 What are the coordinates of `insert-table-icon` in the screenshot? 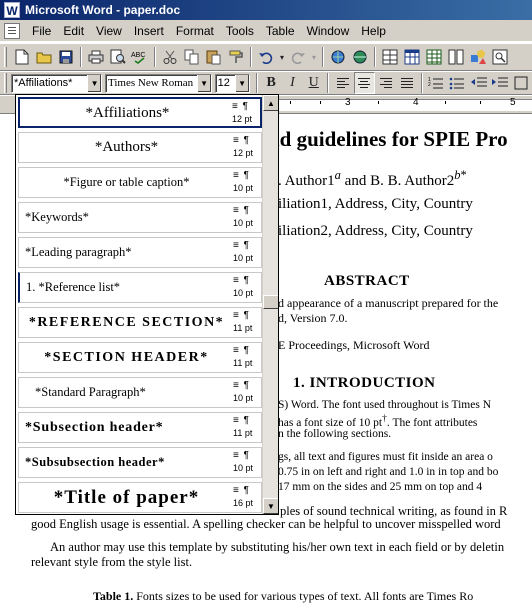 It's located at (412, 57).